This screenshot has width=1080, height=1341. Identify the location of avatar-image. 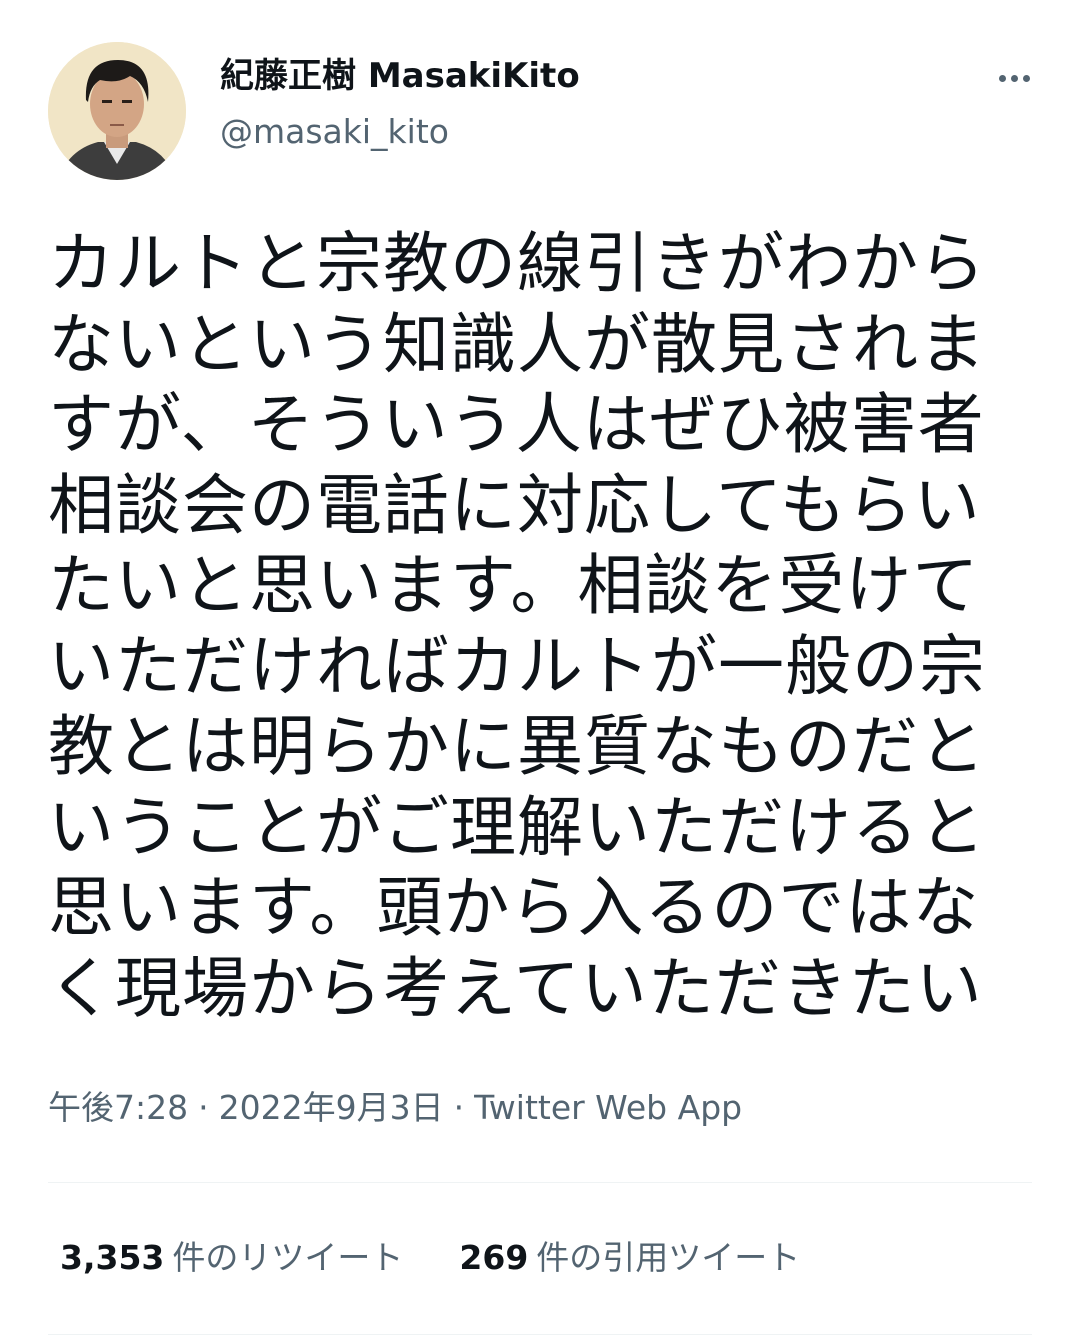
(117, 111).